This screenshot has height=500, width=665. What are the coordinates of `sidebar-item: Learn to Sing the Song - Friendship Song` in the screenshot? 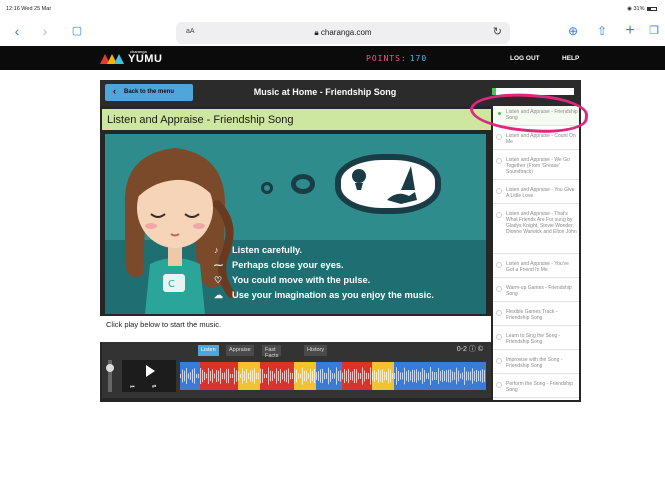 It's located at (536, 340).